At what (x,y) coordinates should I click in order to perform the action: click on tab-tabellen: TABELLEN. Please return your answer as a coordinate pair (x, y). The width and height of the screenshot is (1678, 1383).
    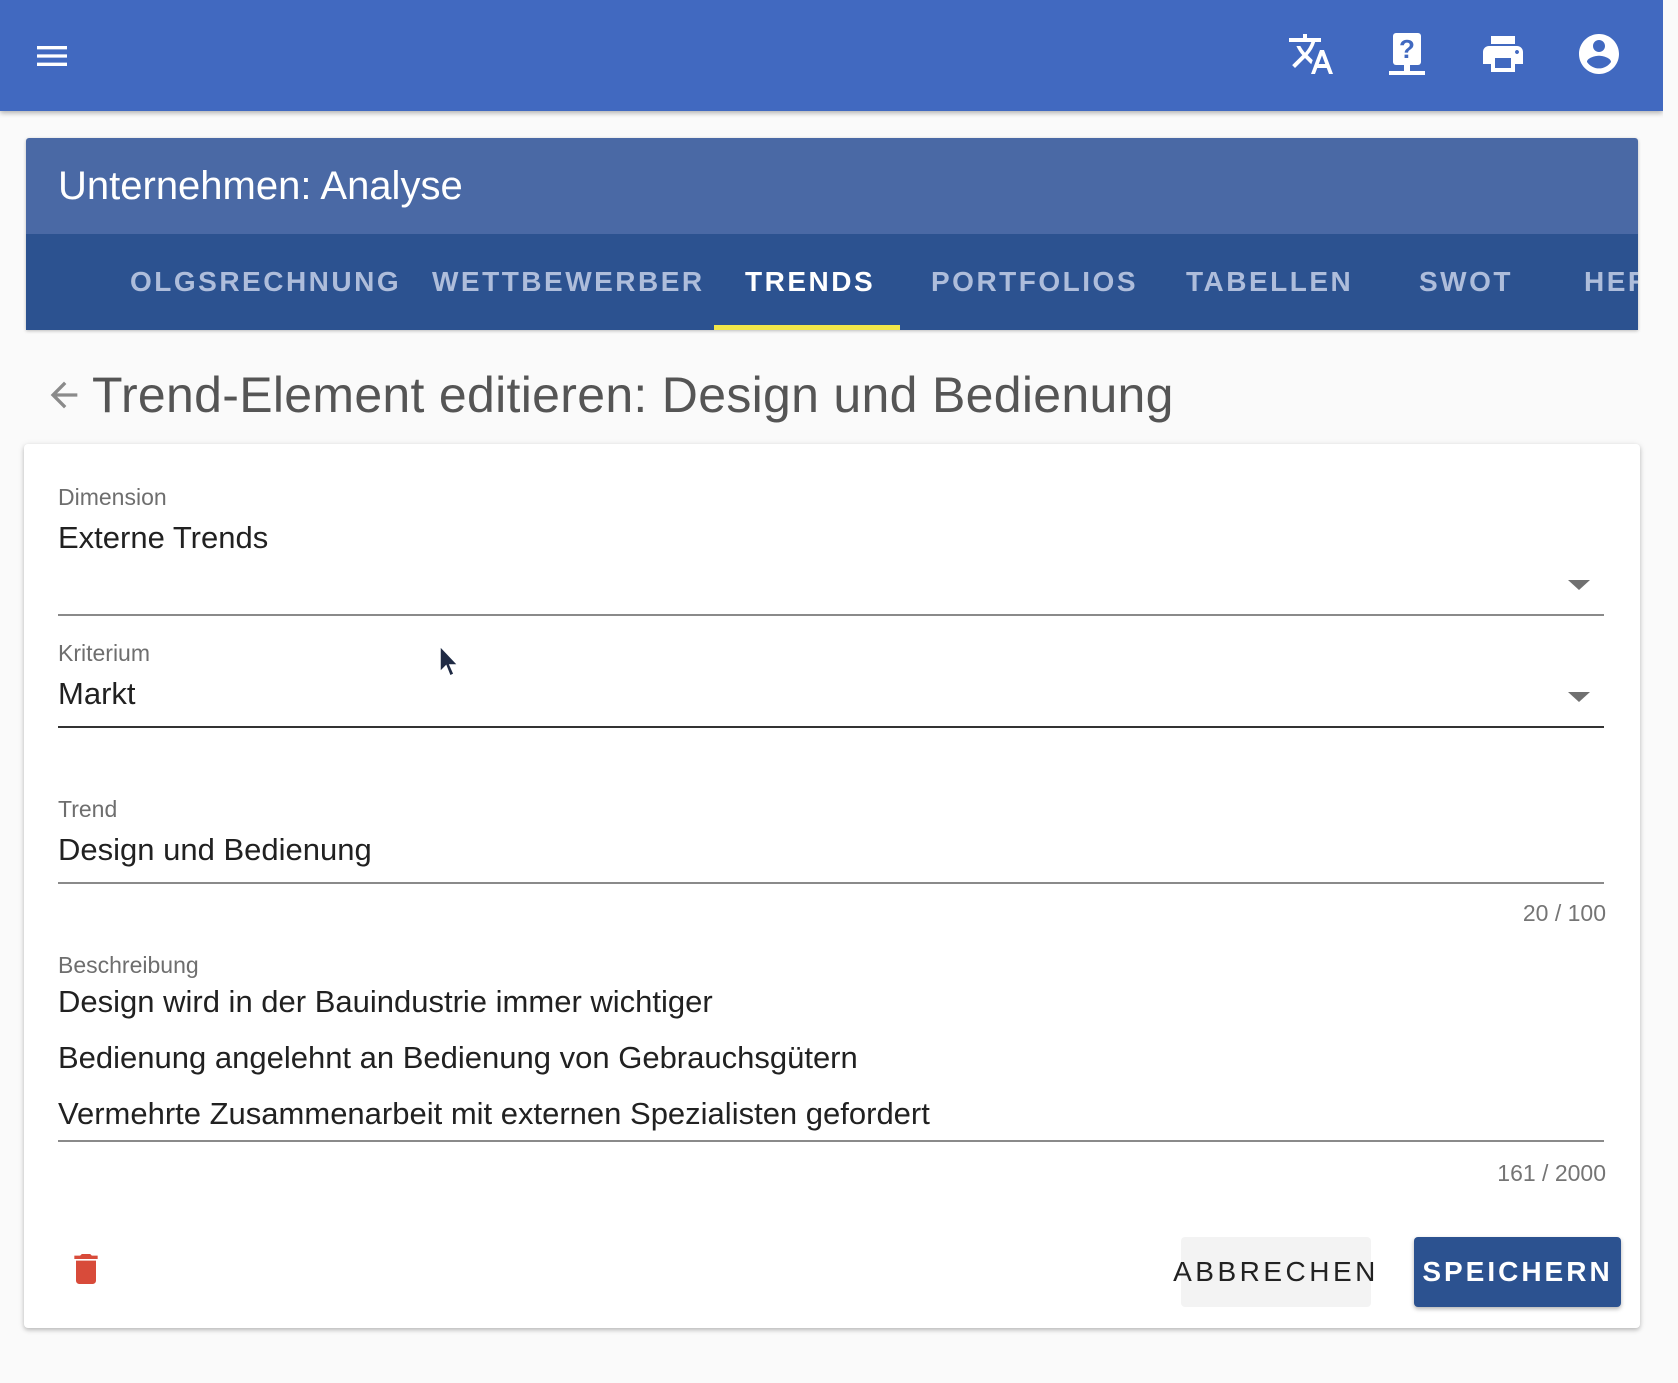
    Looking at the image, I should click on (1269, 282).